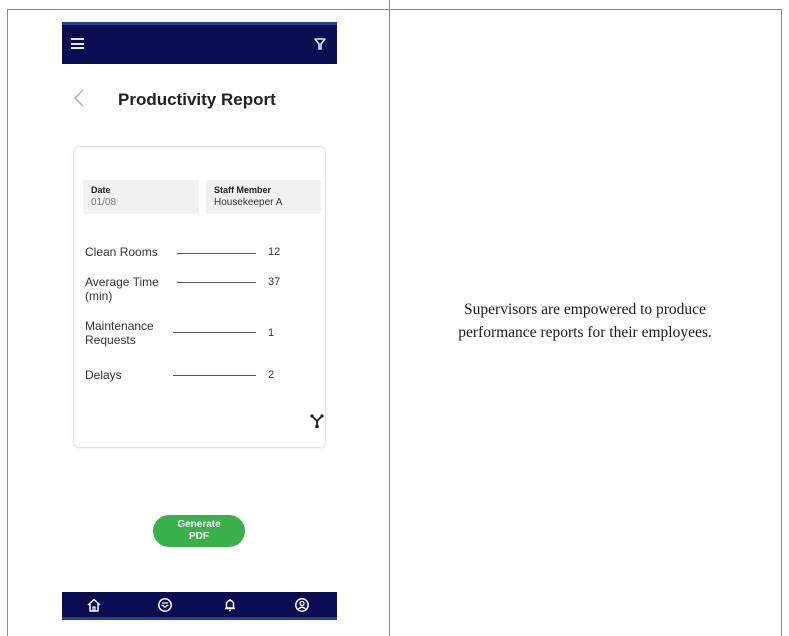  I want to click on date-field: Date 01/08, so click(141, 197).